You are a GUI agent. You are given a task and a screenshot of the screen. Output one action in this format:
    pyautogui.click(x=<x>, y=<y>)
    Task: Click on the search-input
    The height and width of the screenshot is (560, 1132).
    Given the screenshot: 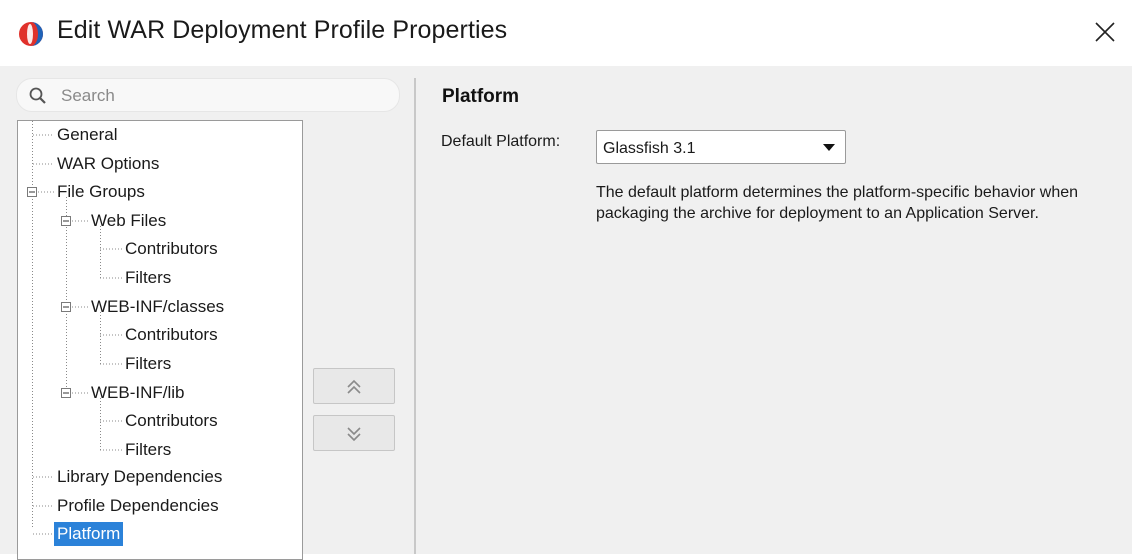 What is the action you would take?
    pyautogui.click(x=221, y=96)
    